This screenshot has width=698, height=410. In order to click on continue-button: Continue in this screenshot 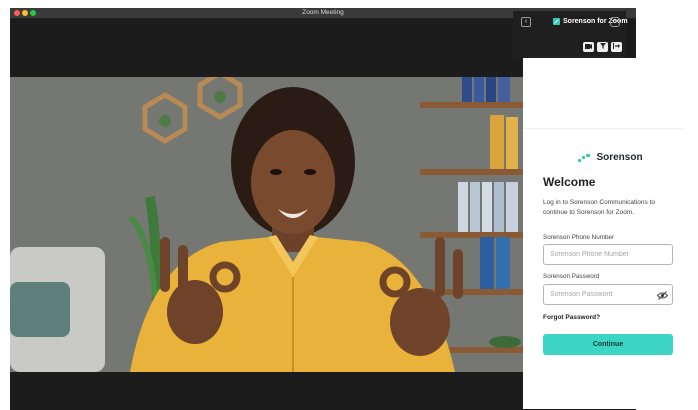, I will do `click(608, 344)`.